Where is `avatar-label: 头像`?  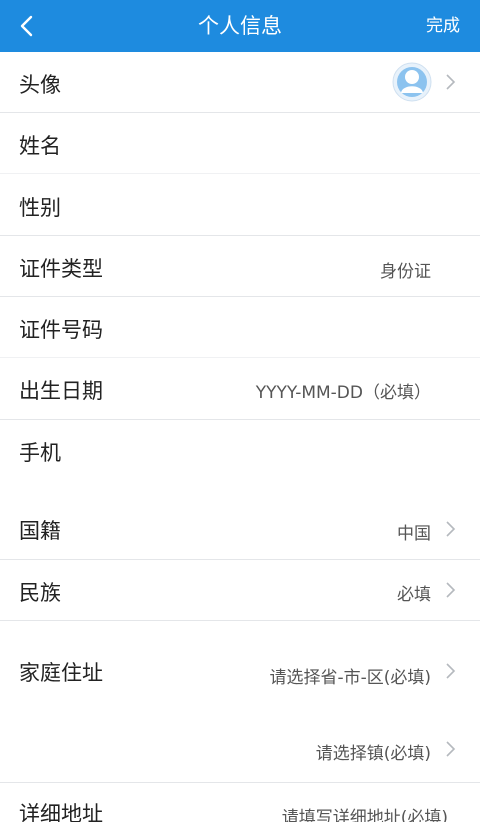 avatar-label: 头像 is located at coordinates (40, 85).